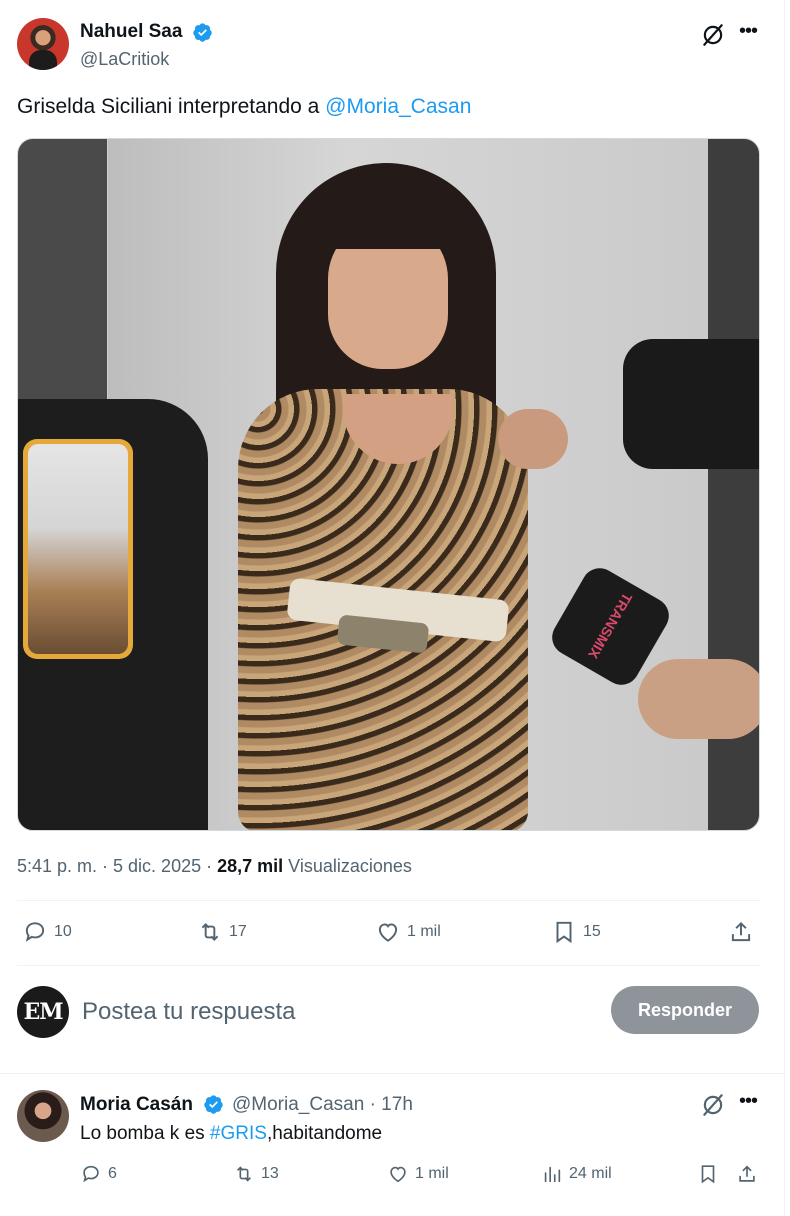 The height and width of the screenshot is (1216, 790). I want to click on reply-handle-text: @Moria_Casan, so click(298, 1104).